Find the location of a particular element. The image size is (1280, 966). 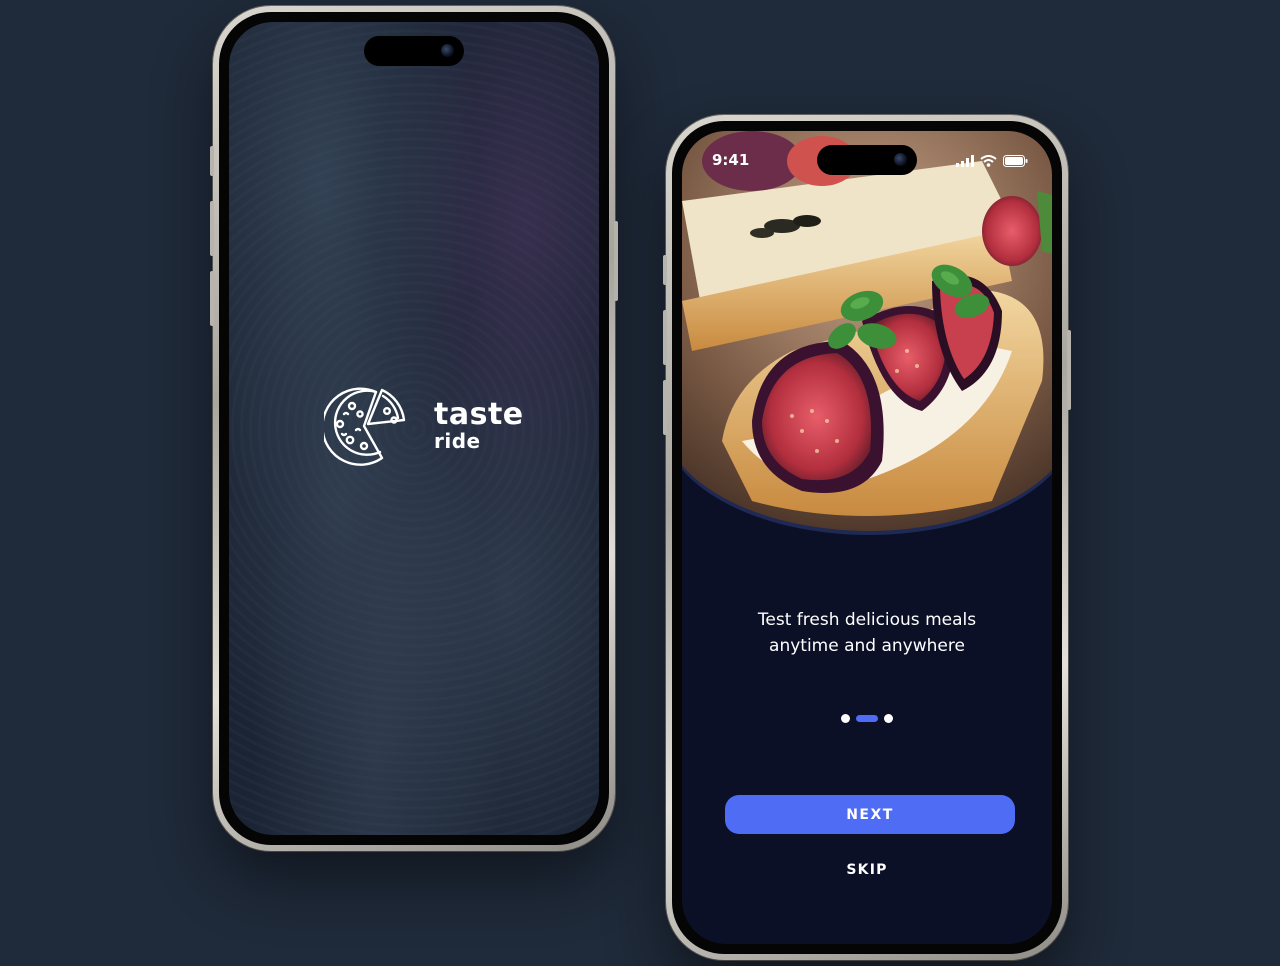

wifi-icon is located at coordinates (988, 161).